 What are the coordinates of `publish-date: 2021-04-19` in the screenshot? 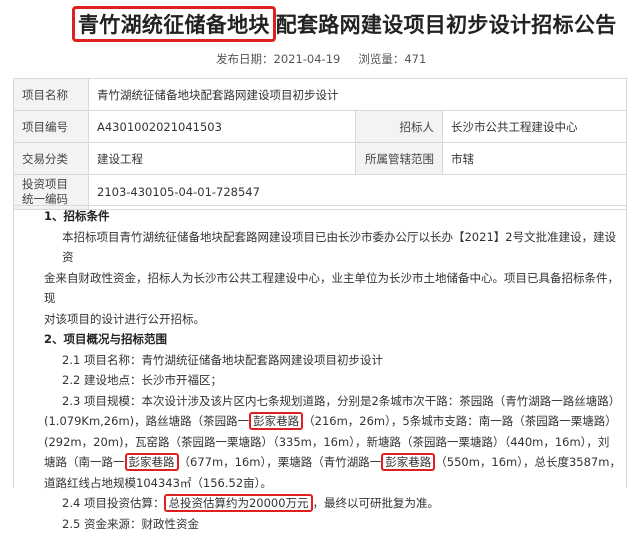 It's located at (307, 59).